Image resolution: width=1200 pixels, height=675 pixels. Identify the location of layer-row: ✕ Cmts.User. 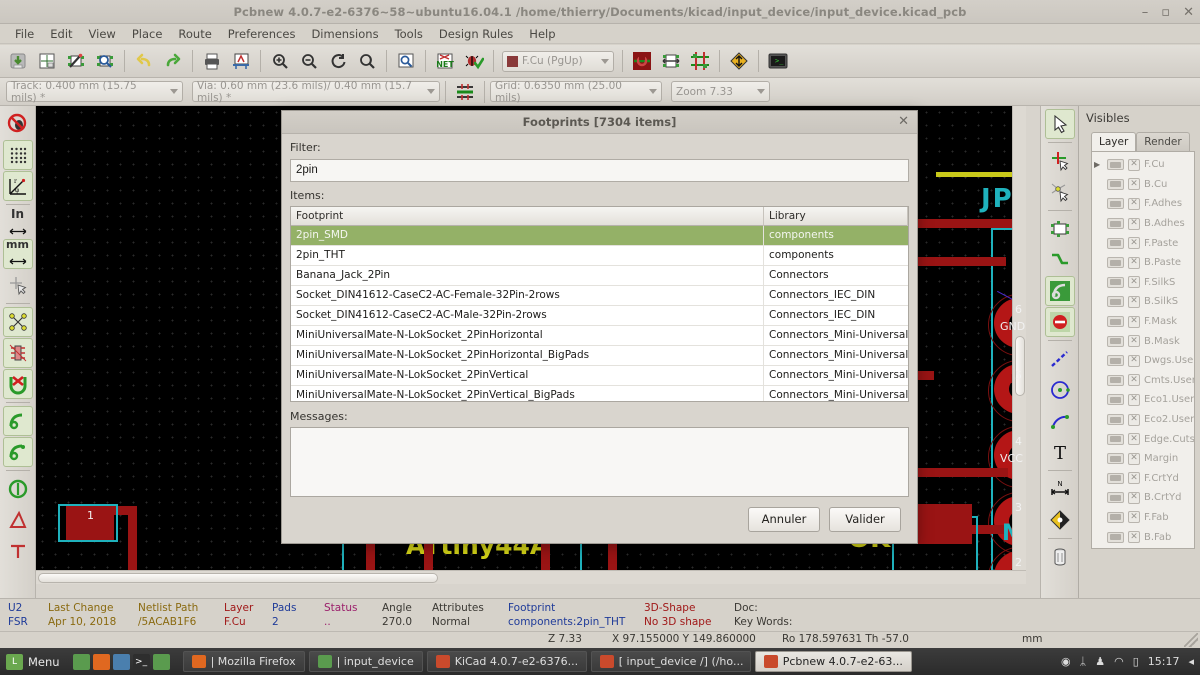
(1143, 381).